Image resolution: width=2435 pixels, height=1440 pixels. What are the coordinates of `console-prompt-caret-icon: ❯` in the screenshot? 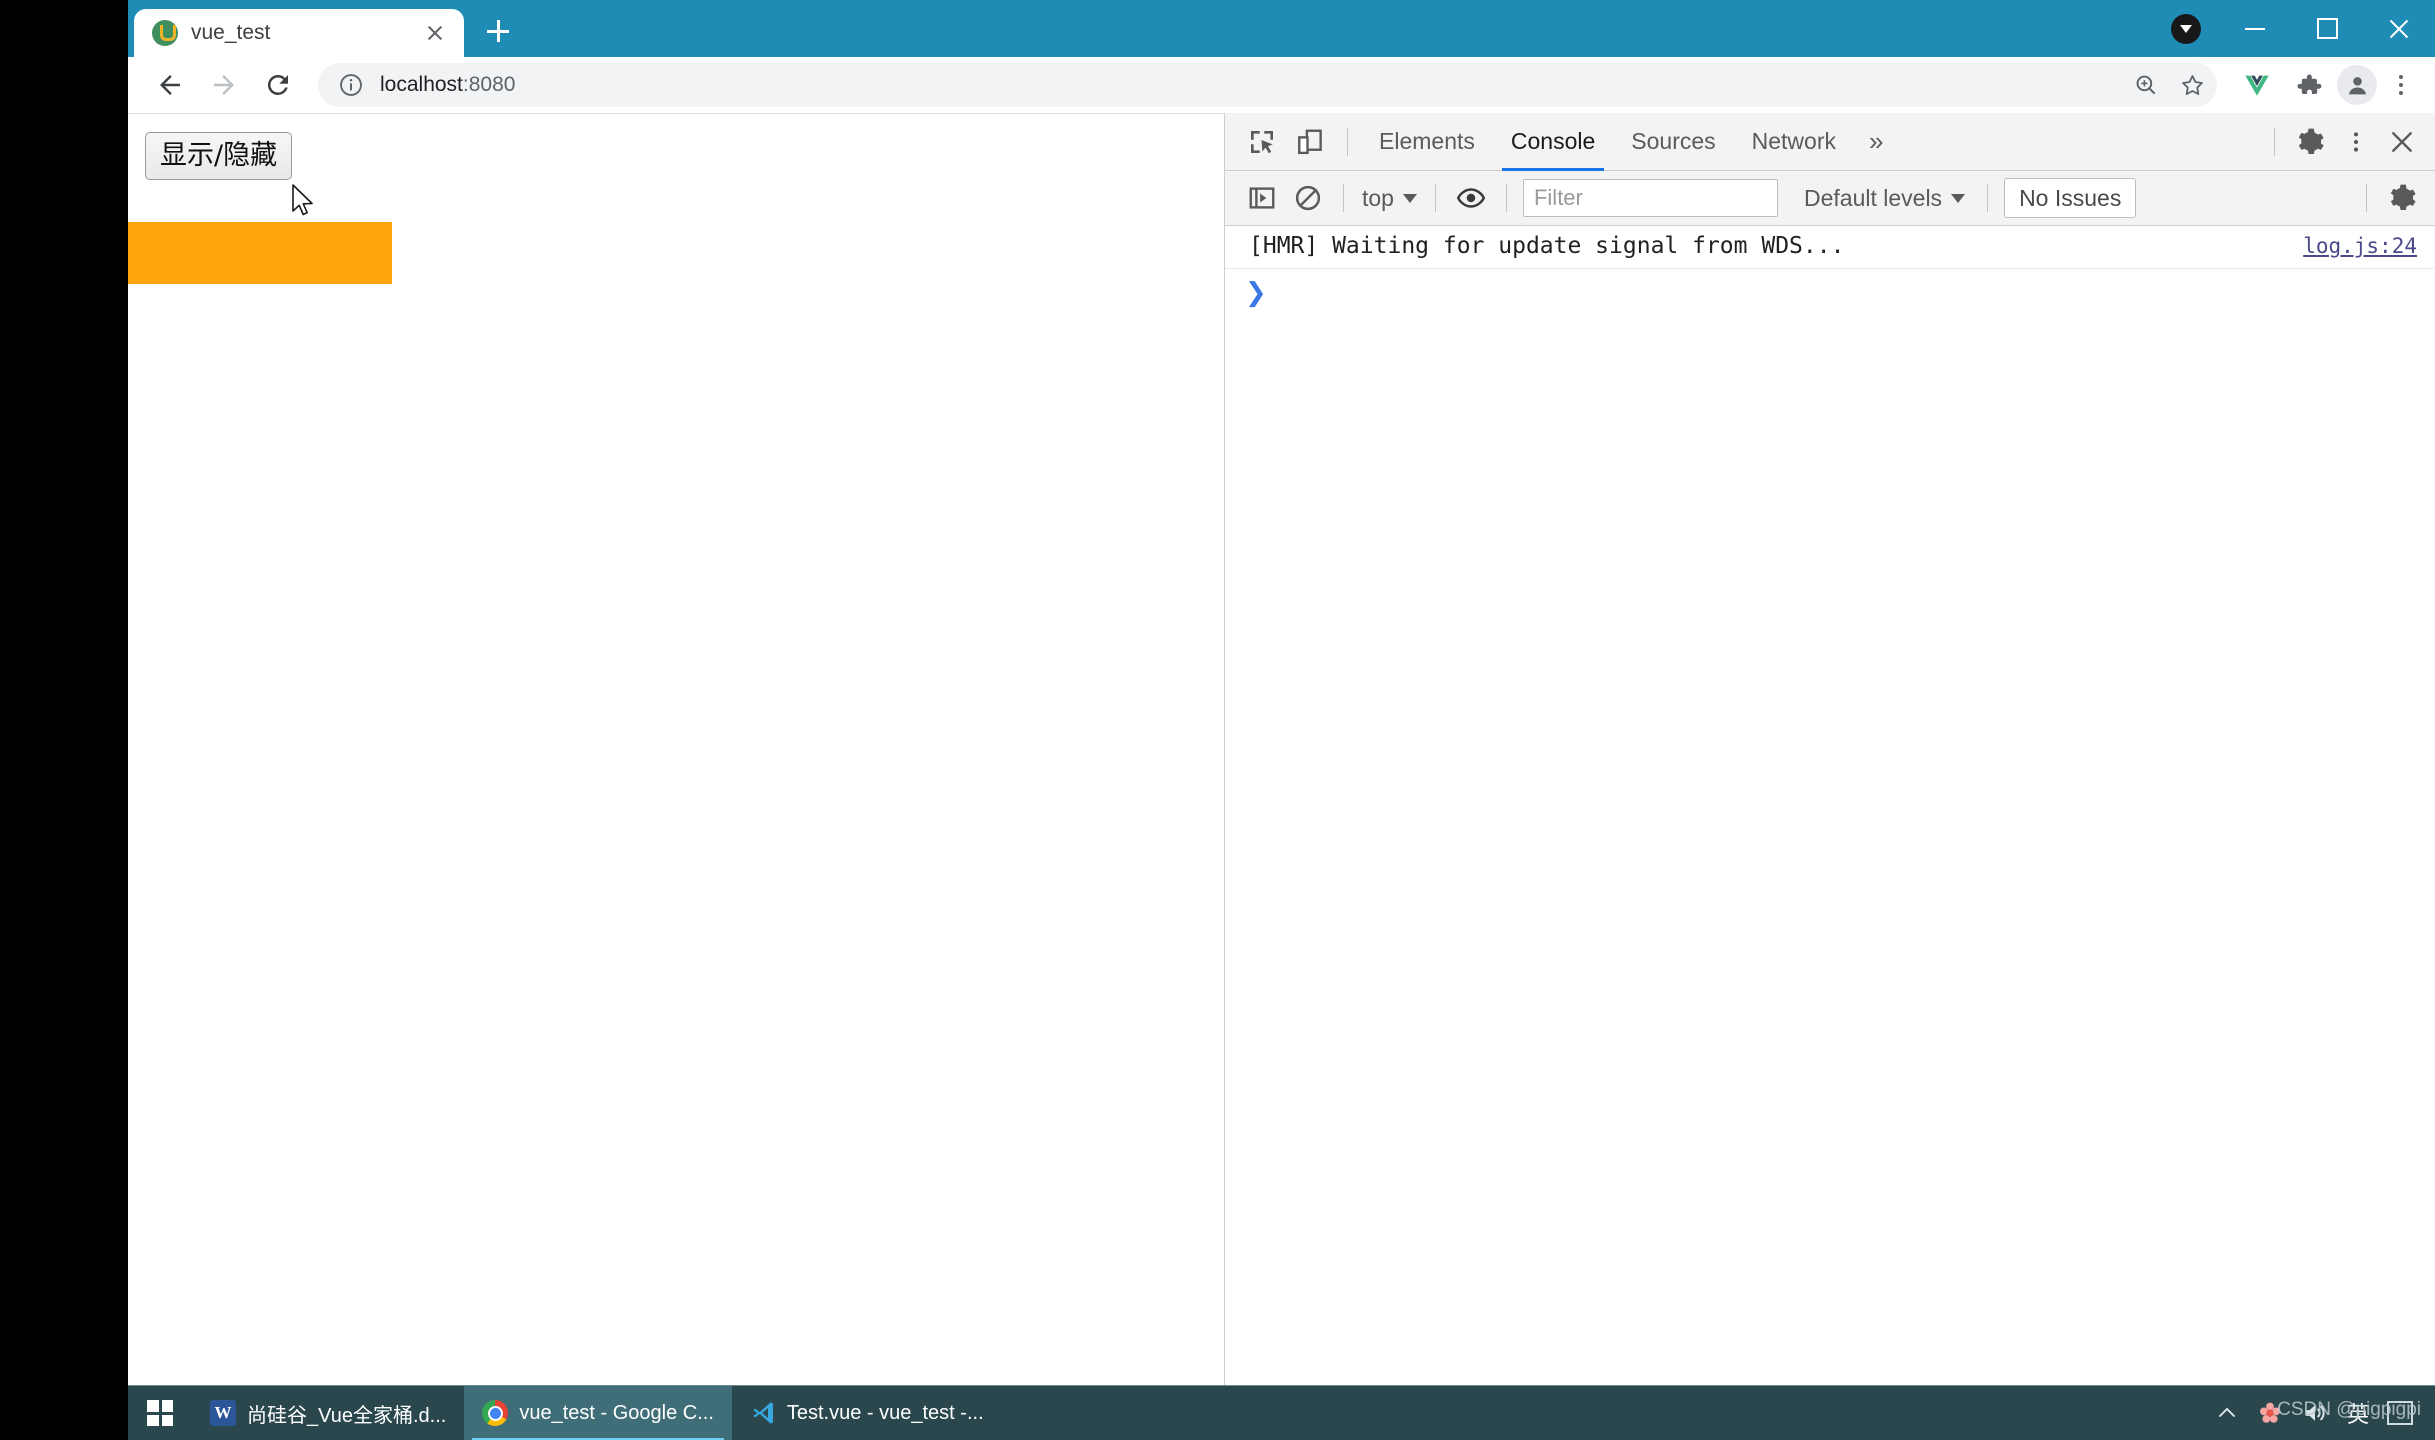 It's located at (1256, 293).